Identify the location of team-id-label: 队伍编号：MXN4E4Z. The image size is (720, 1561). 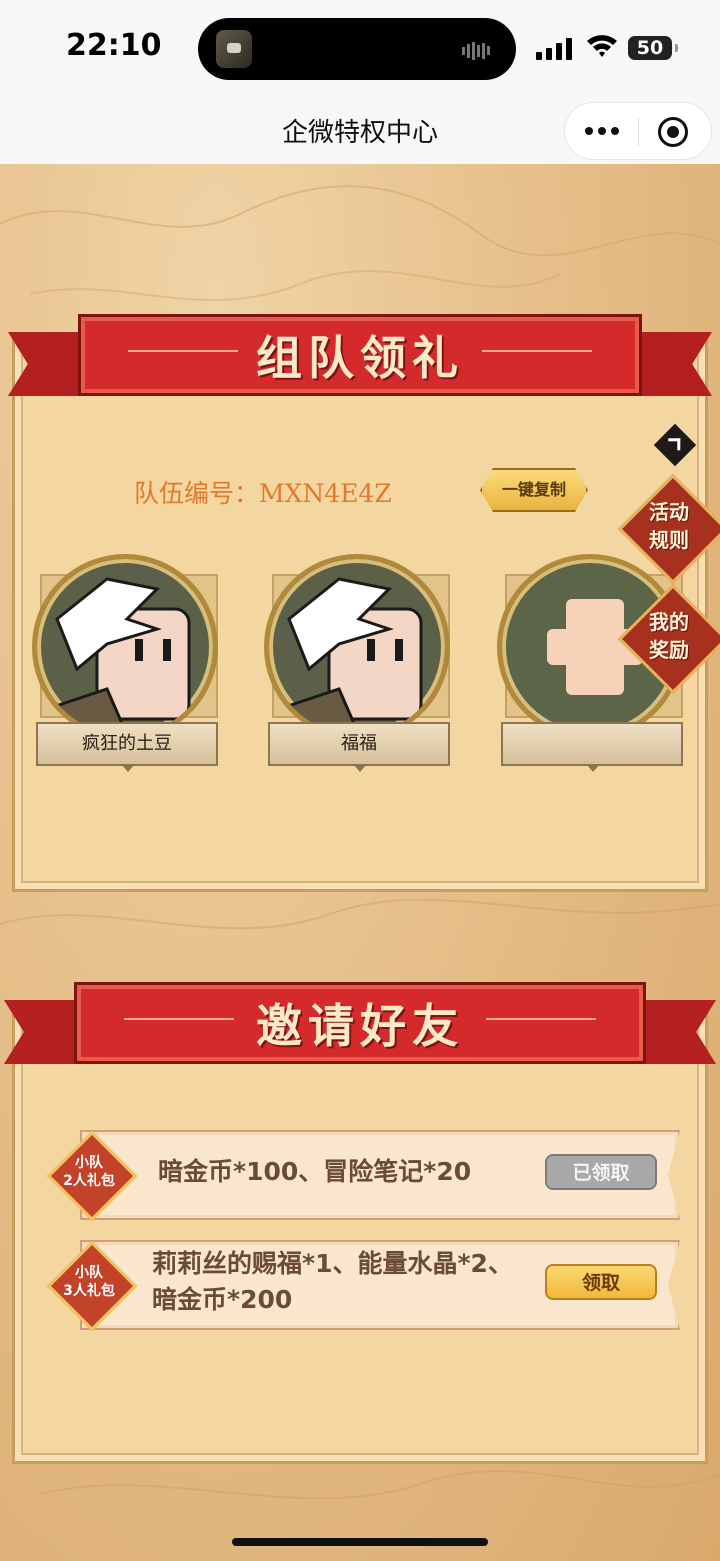
(263, 493).